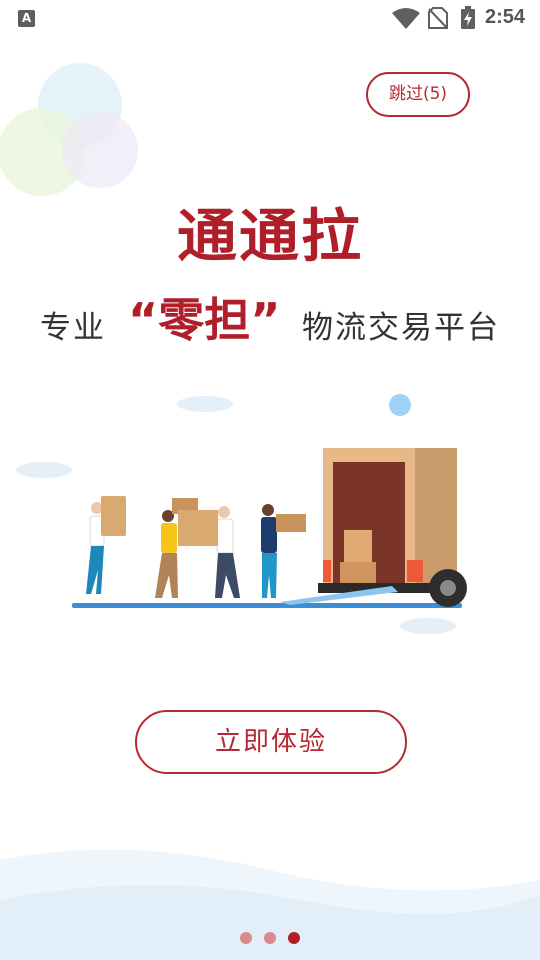 This screenshot has width=540, height=960. What do you see at coordinates (73, 328) in the screenshot?
I see `tagline-prefix: 专业` at bounding box center [73, 328].